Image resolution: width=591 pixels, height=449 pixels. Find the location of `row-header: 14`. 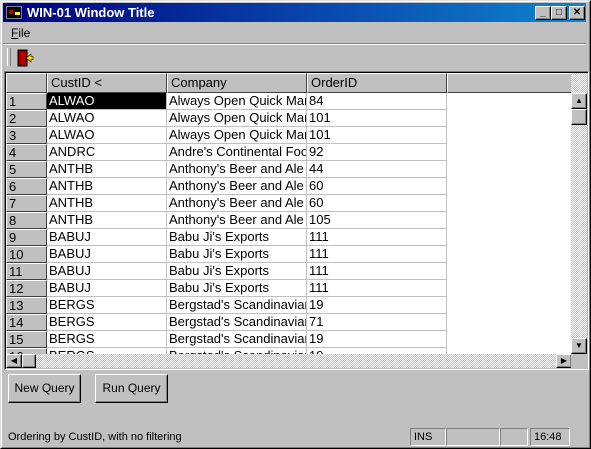

row-header: 14 is located at coordinates (26, 322).